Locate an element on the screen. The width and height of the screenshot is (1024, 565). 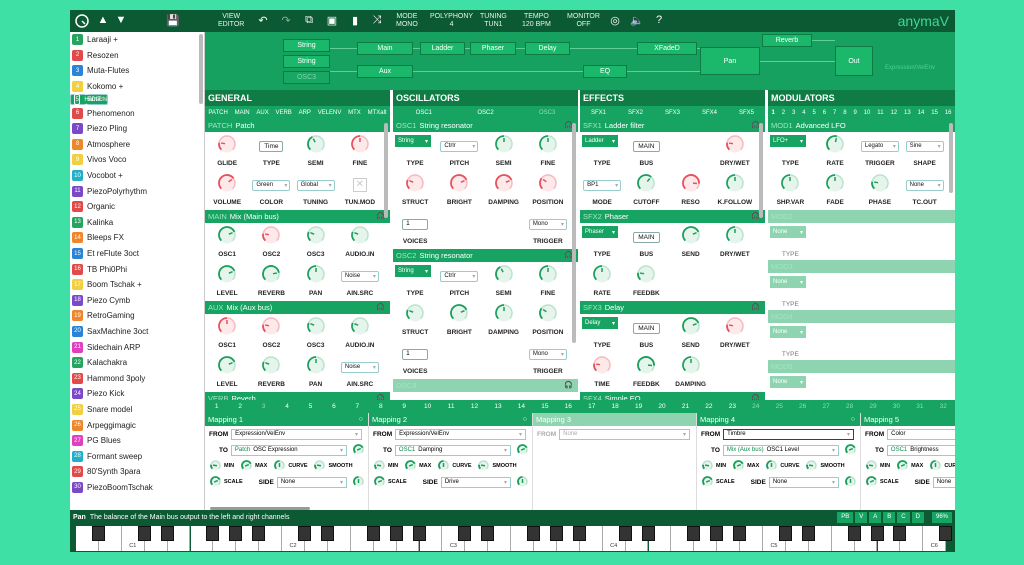
mapping-tab-2: 2 is located at coordinates (239, 406).